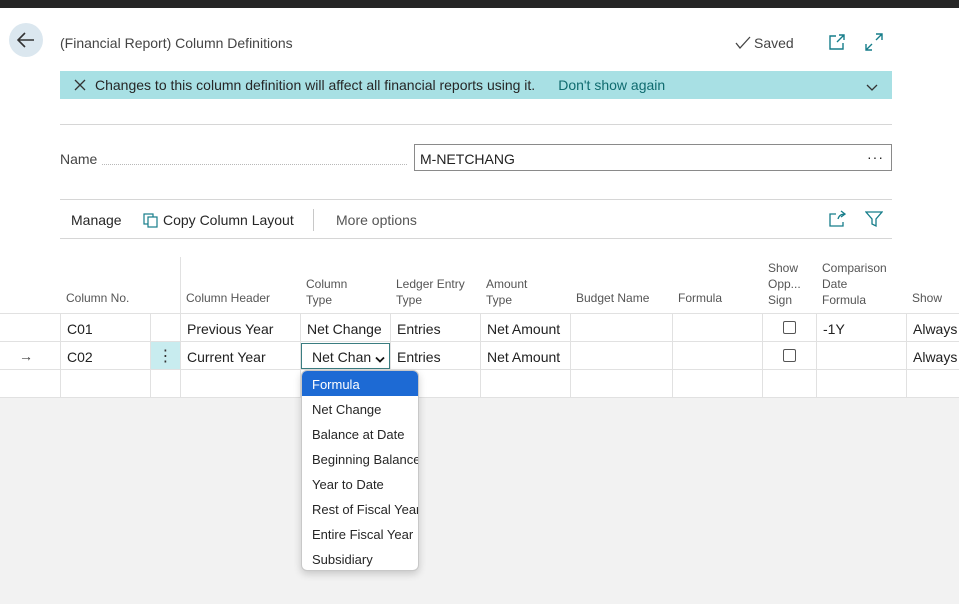  Describe the element at coordinates (376, 220) in the screenshot. I see `more-options-button: More options` at that location.